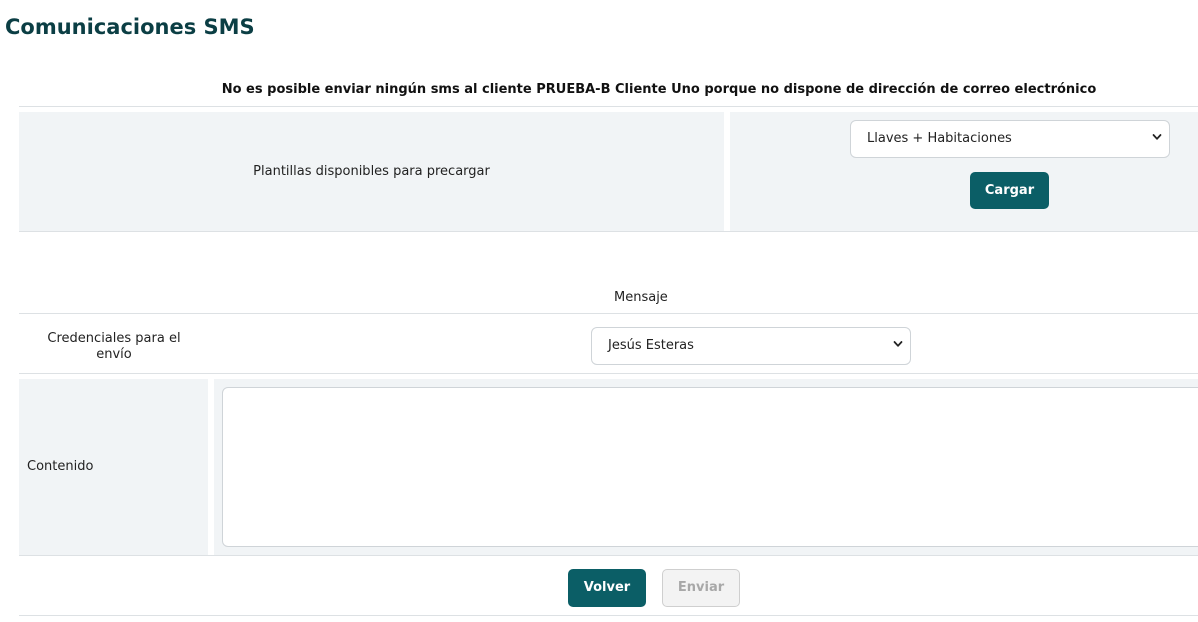  I want to click on credentials-select-value: Jesús Esteras, so click(651, 345).